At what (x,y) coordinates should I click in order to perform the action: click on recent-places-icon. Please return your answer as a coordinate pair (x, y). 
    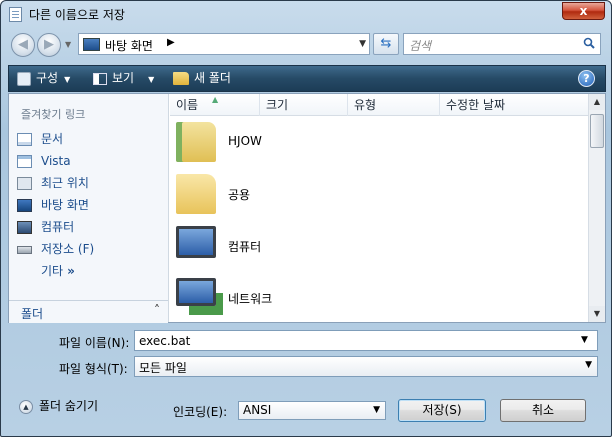
    Looking at the image, I should click on (24, 183).